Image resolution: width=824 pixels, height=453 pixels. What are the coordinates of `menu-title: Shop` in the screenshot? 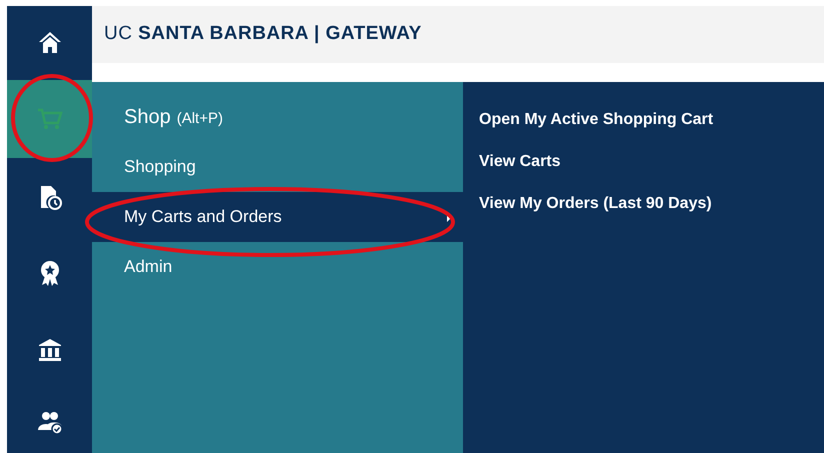 It's located at (147, 117).